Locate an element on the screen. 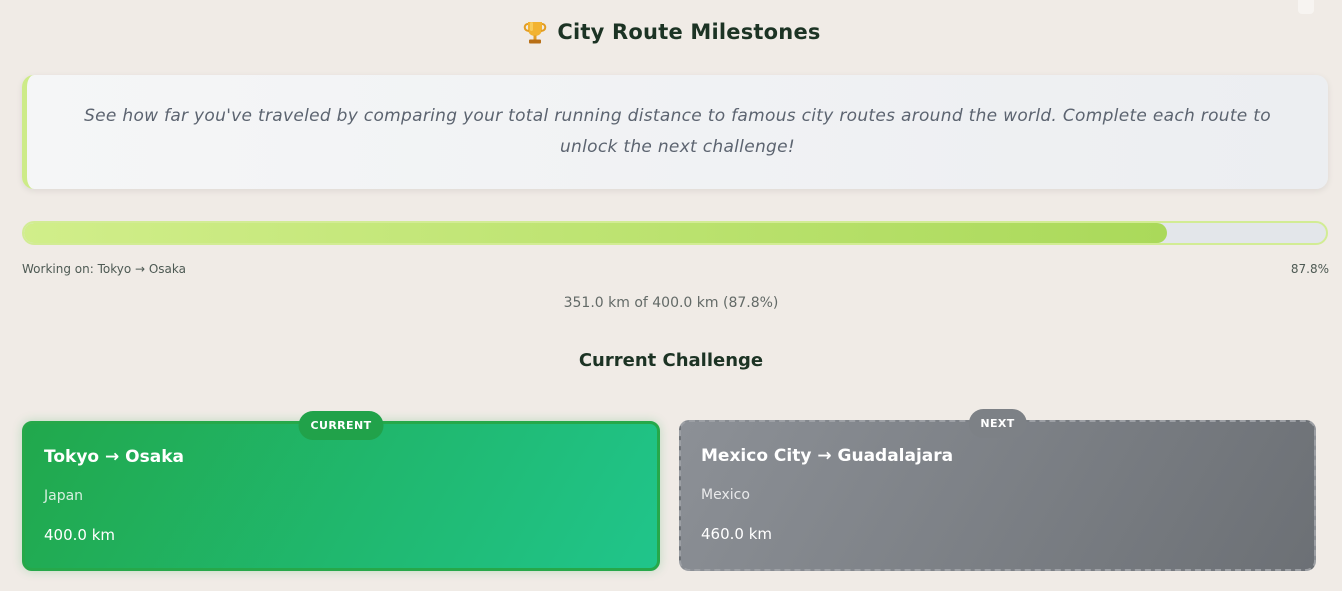 Image resolution: width=1342 pixels, height=591 pixels. progress-bar is located at coordinates (675, 233).